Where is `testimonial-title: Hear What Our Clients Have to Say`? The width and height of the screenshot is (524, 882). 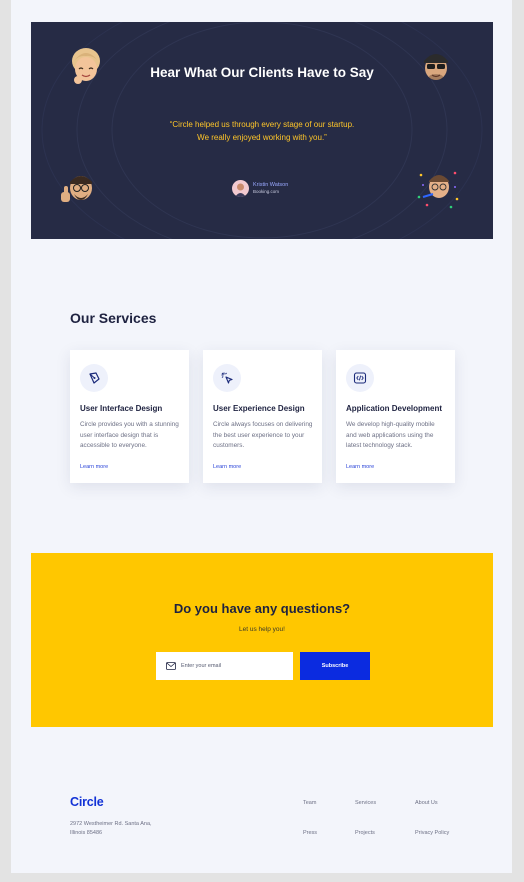
testimonial-title: Hear What Our Clients Have to Say is located at coordinates (262, 72).